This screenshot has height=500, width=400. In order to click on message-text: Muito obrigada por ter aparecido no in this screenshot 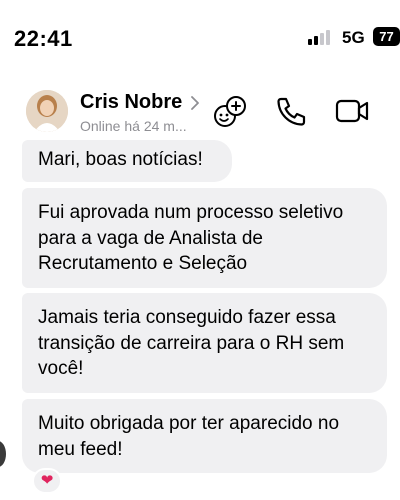, I will do `click(189, 423)`.